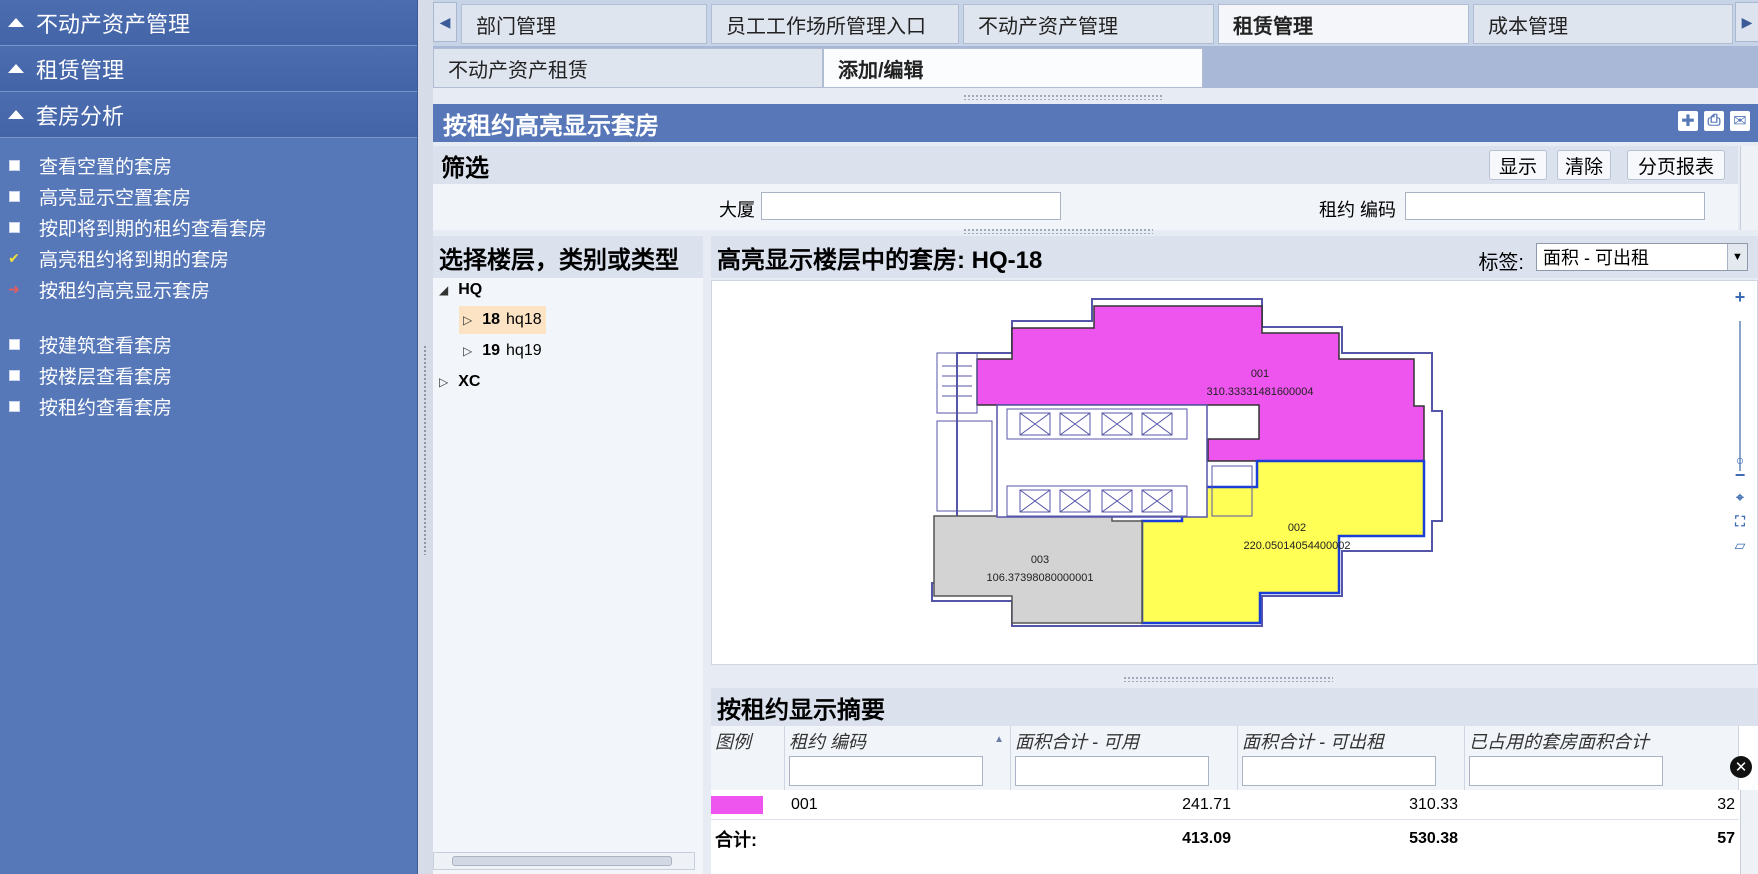 This screenshot has width=1758, height=874. I want to click on node-code: 19, so click(491, 350).